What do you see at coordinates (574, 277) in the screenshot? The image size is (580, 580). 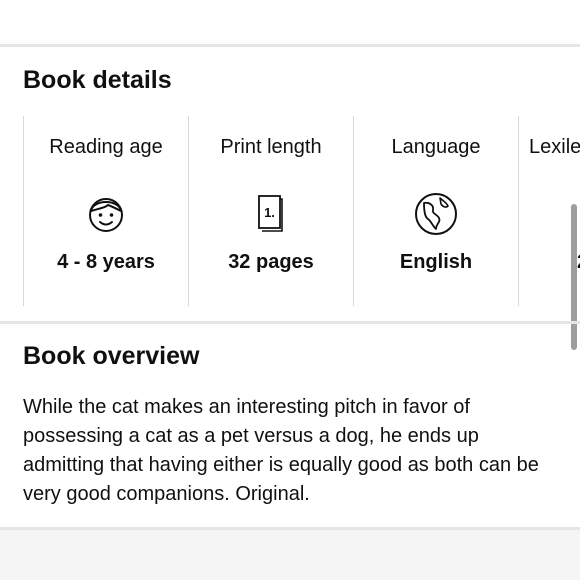 I see `vertical-scrollbar` at bounding box center [574, 277].